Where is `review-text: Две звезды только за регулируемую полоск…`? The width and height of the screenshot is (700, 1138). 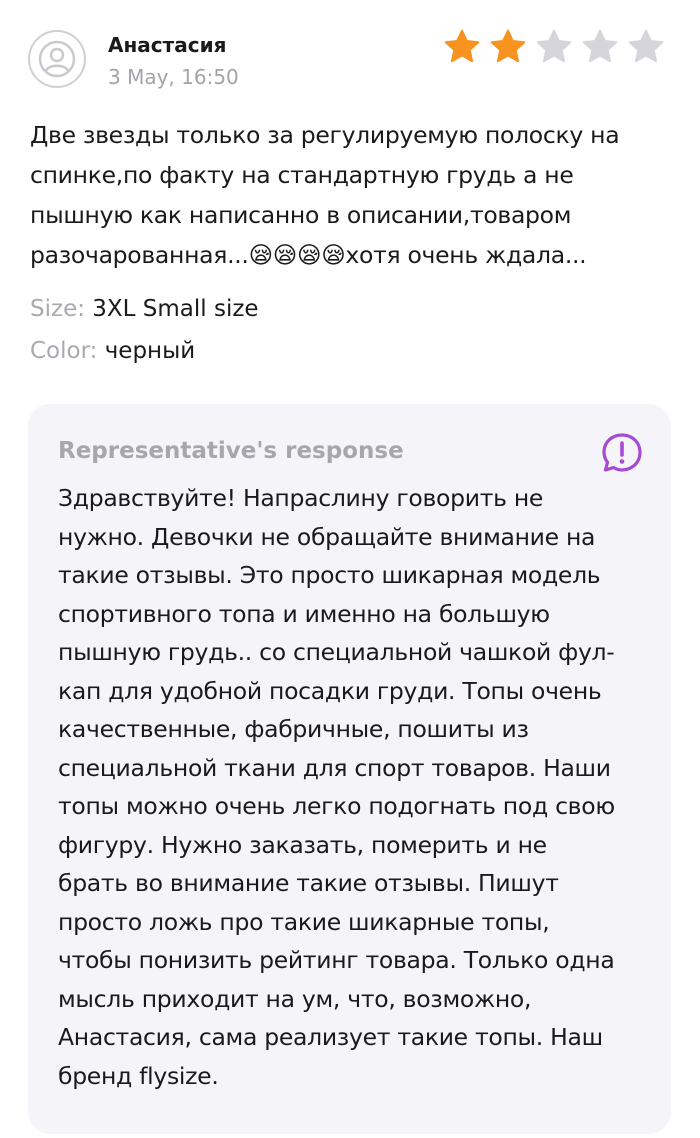 review-text: Две звезды только за регулируемую полоск… is located at coordinates (325, 195).